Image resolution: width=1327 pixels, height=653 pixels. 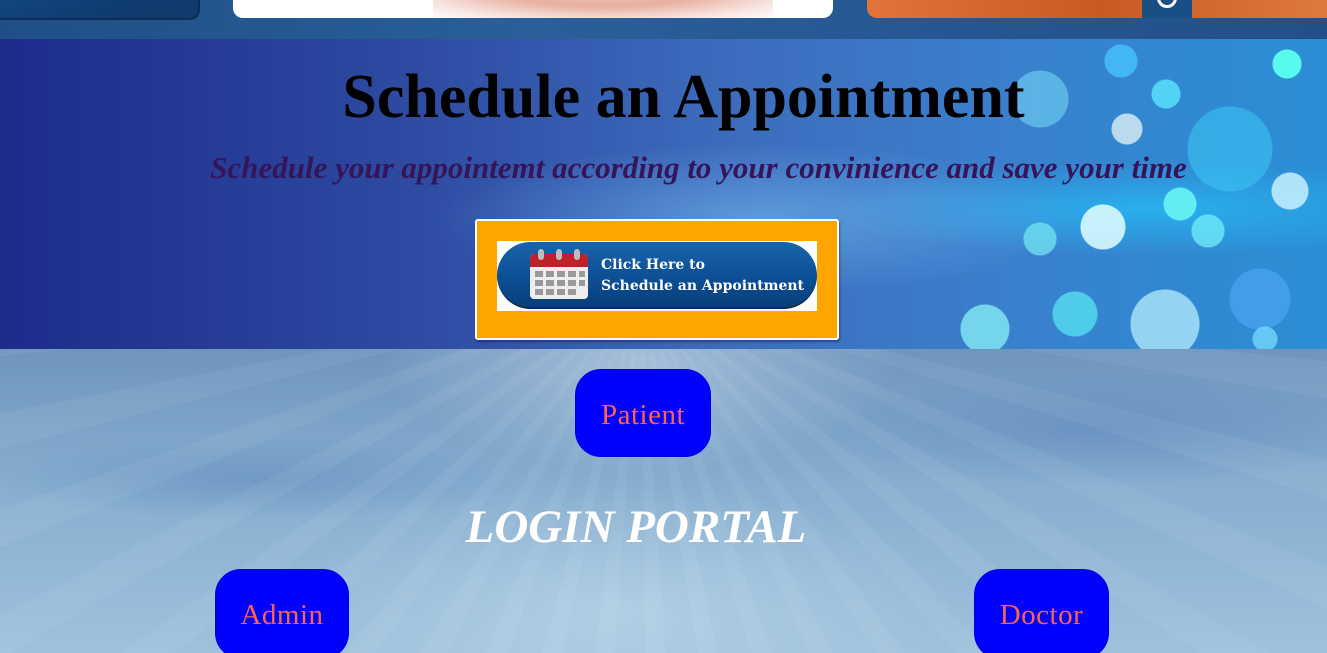 I want to click on patient-login-button: Patient, so click(x=643, y=413).